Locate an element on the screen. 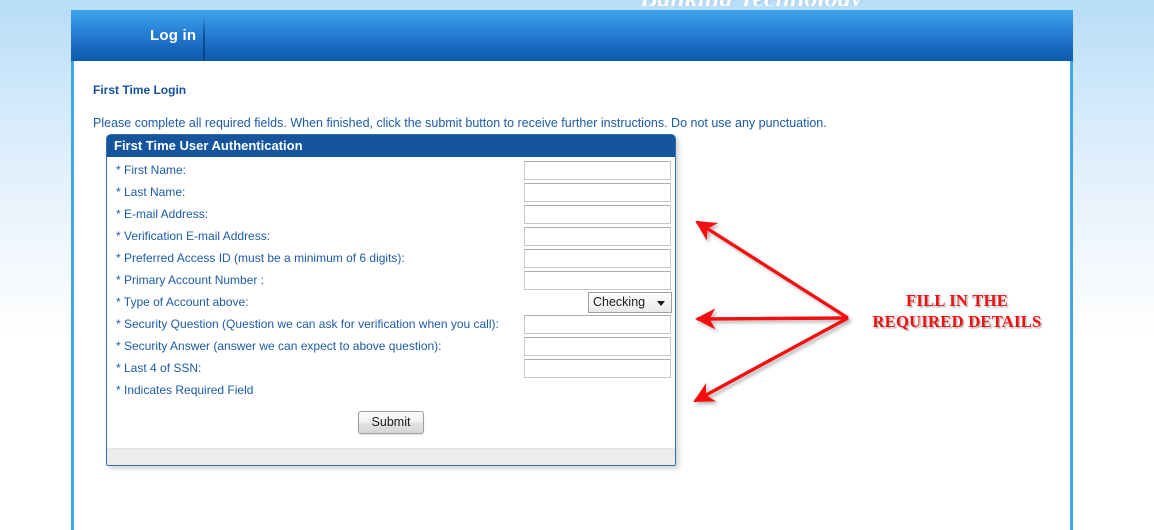  page-title: First Time Login is located at coordinates (140, 90).